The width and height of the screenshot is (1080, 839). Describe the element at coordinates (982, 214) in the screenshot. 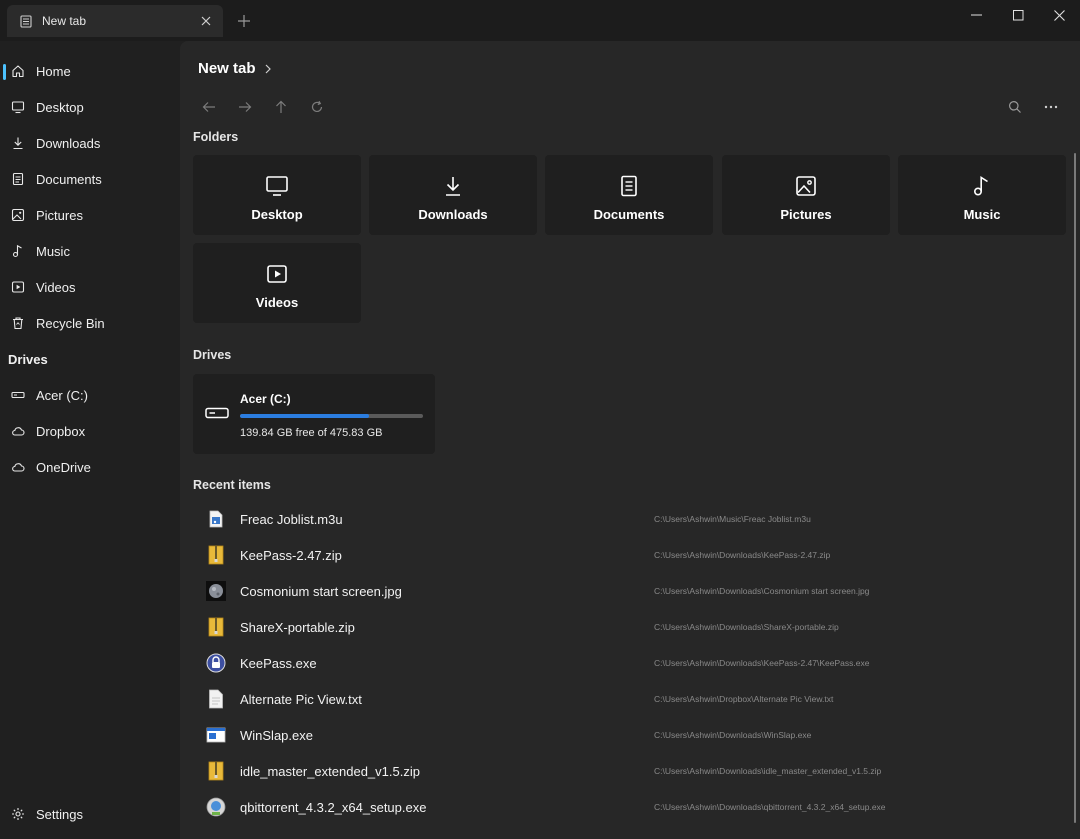

I see `folder-card-label: Music` at that location.